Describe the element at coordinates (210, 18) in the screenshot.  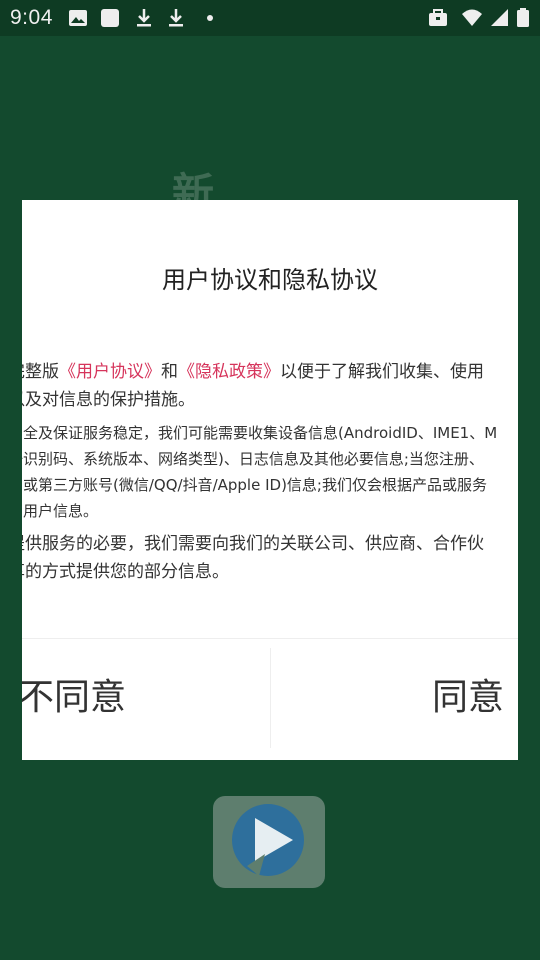
I see `dot-icon` at that location.